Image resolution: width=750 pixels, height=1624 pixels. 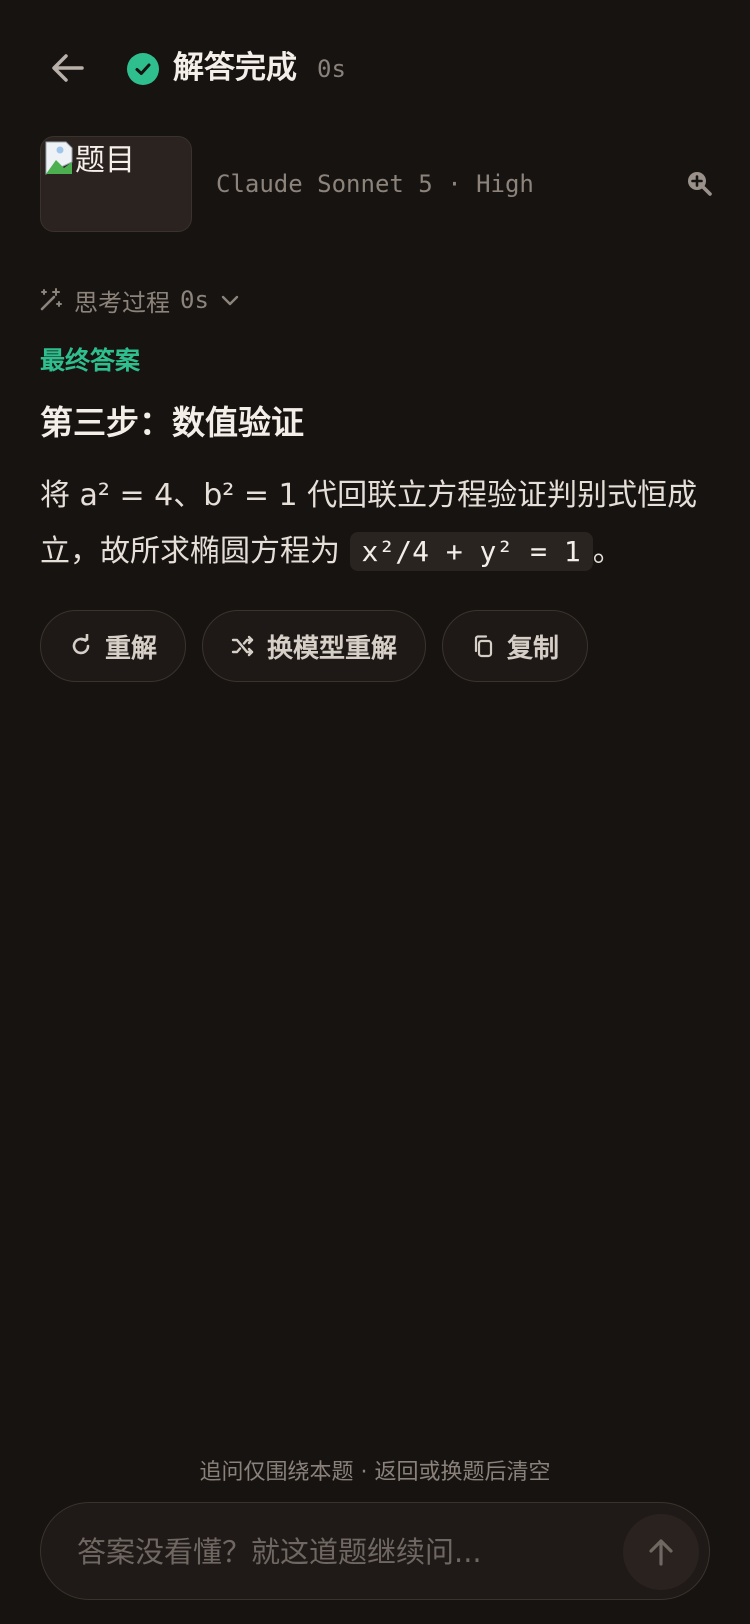 What do you see at coordinates (375, 1472) in the screenshot?
I see `follow-up-hint: 追问仅围绕本题 · 返回或换题后清空` at bounding box center [375, 1472].